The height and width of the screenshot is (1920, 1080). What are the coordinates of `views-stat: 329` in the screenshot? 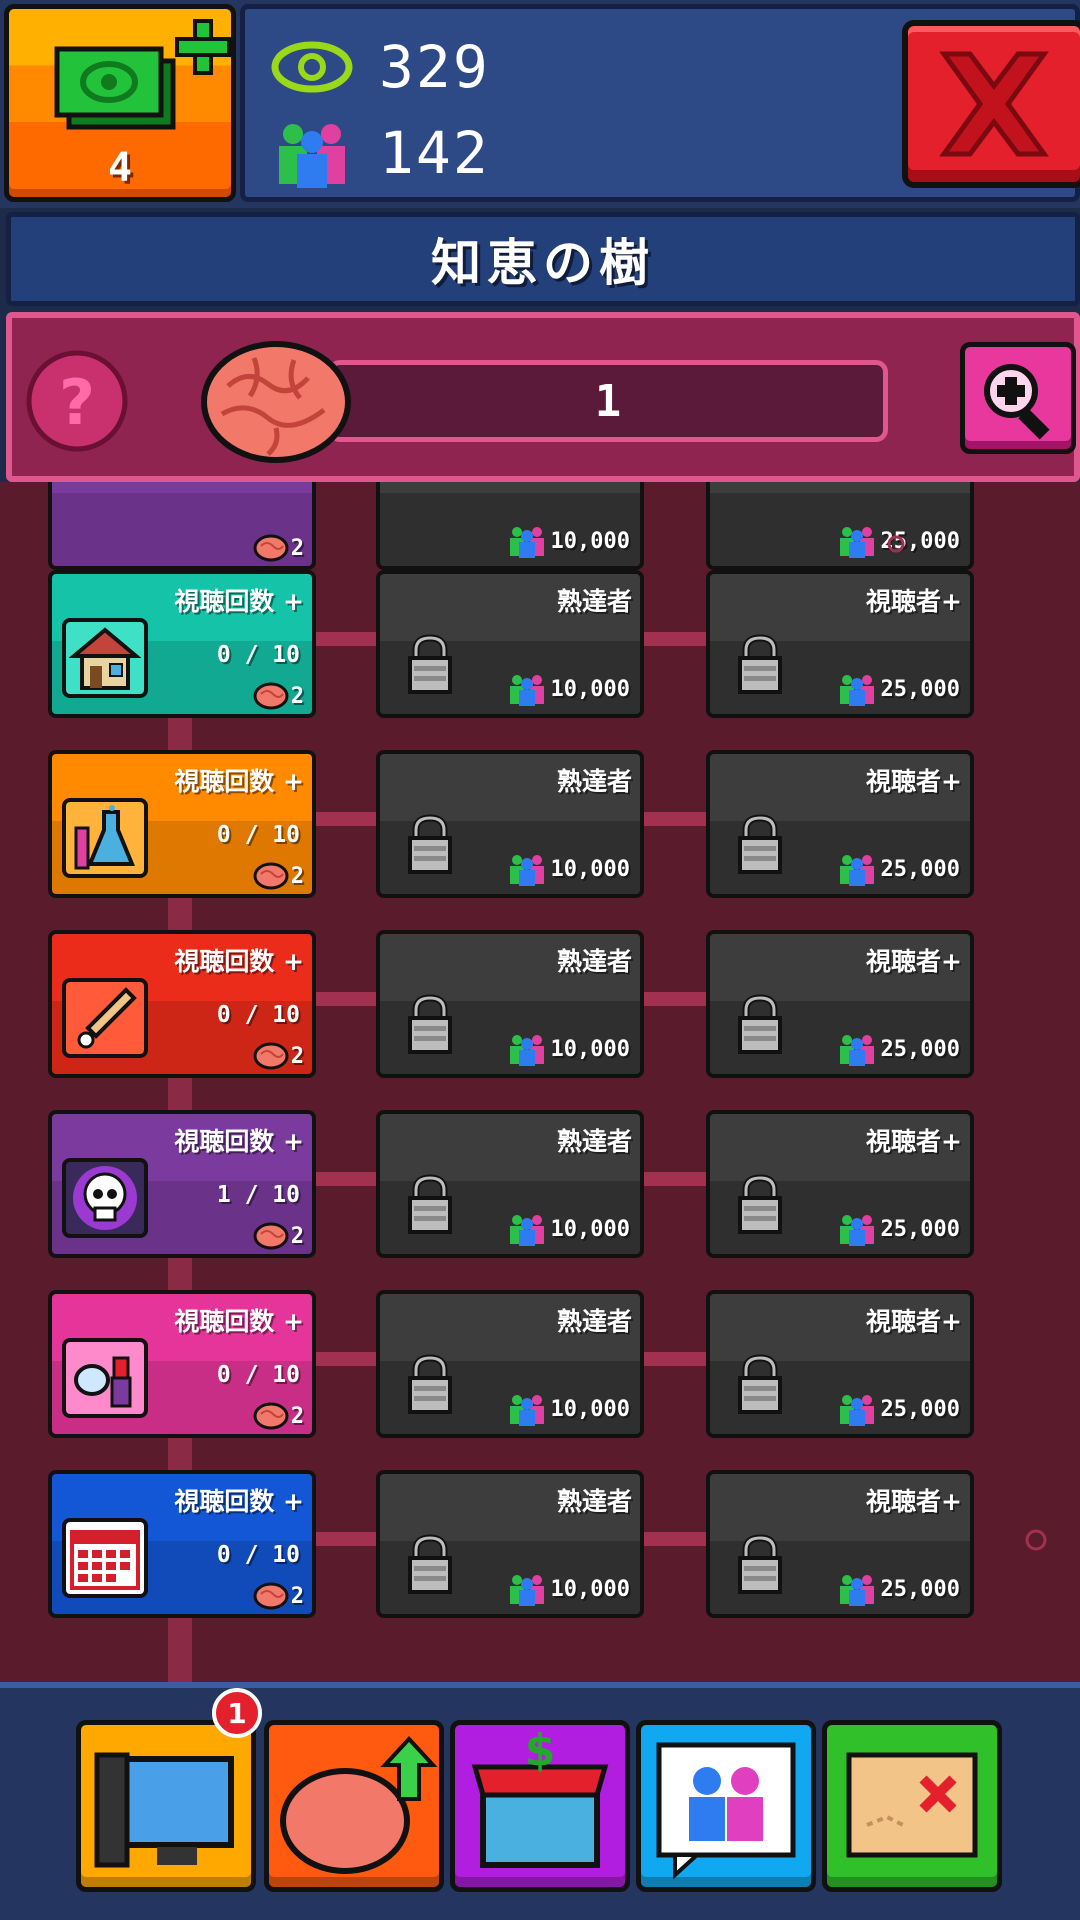 It's located at (380, 67).